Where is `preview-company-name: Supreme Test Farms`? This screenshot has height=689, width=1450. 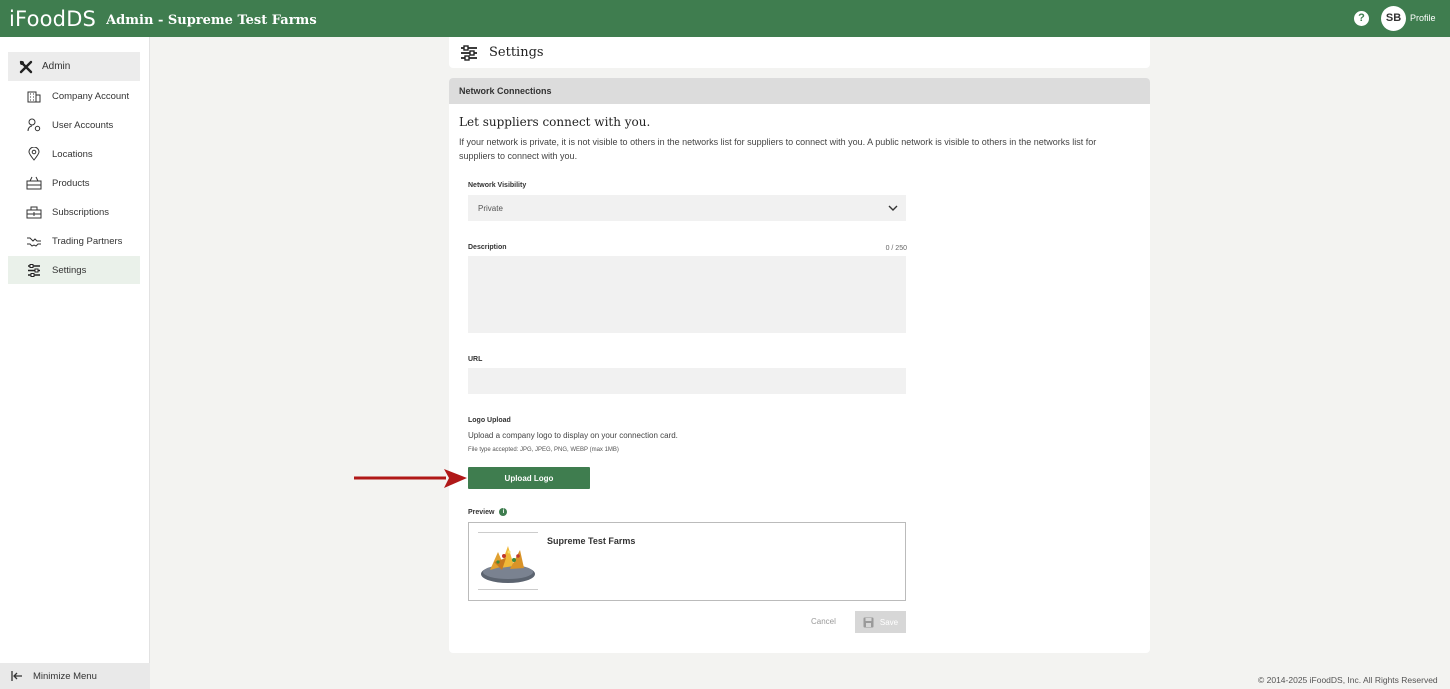
preview-company-name: Supreme Test Farms is located at coordinates (591, 541).